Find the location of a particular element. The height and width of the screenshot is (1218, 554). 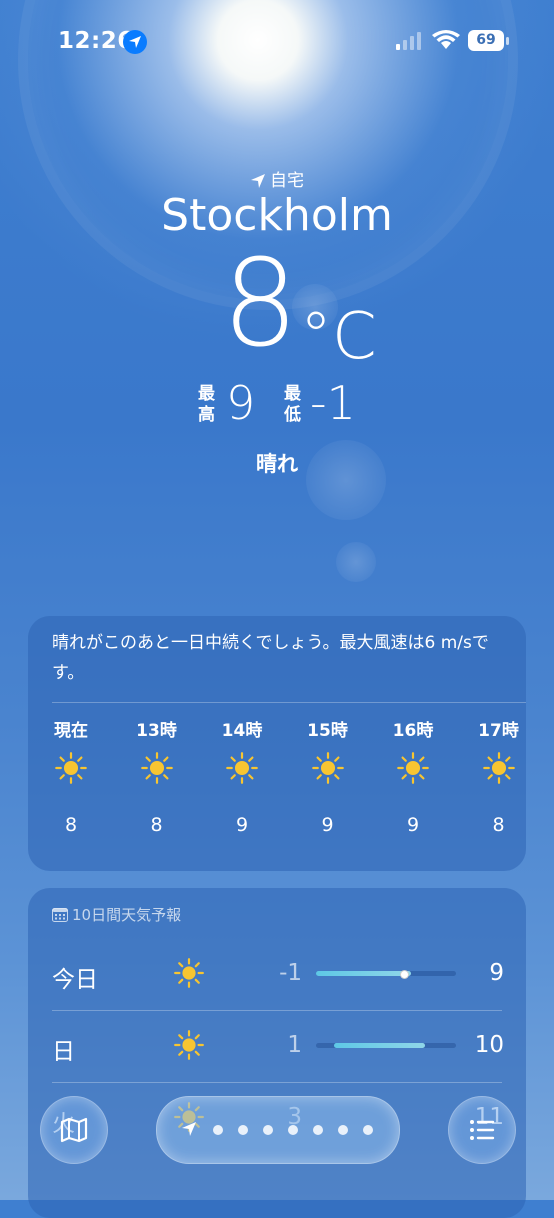

hour-label: 16時 is located at coordinates (413, 731).